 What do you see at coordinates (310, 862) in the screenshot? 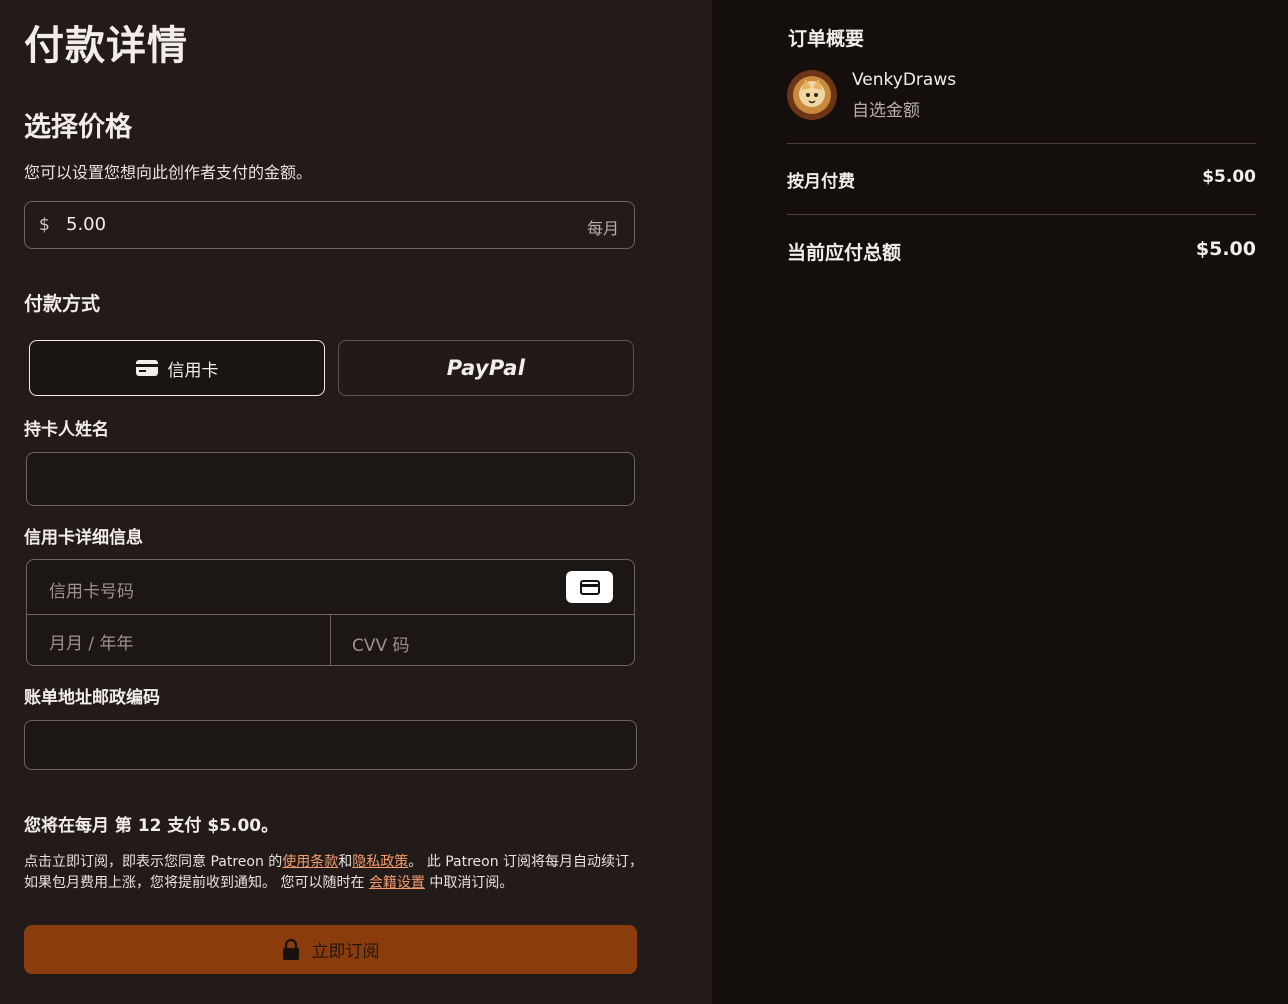
I see `terms-of-use-link: 使用条款` at bounding box center [310, 862].